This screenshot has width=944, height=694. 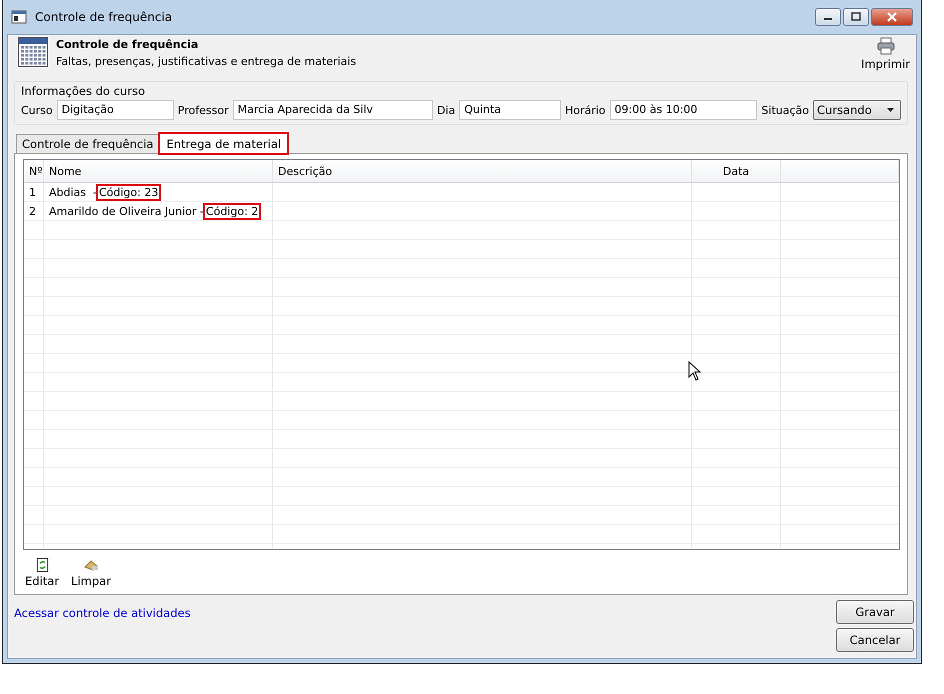 I want to click on status-dropdown: Cursando, so click(x=857, y=110).